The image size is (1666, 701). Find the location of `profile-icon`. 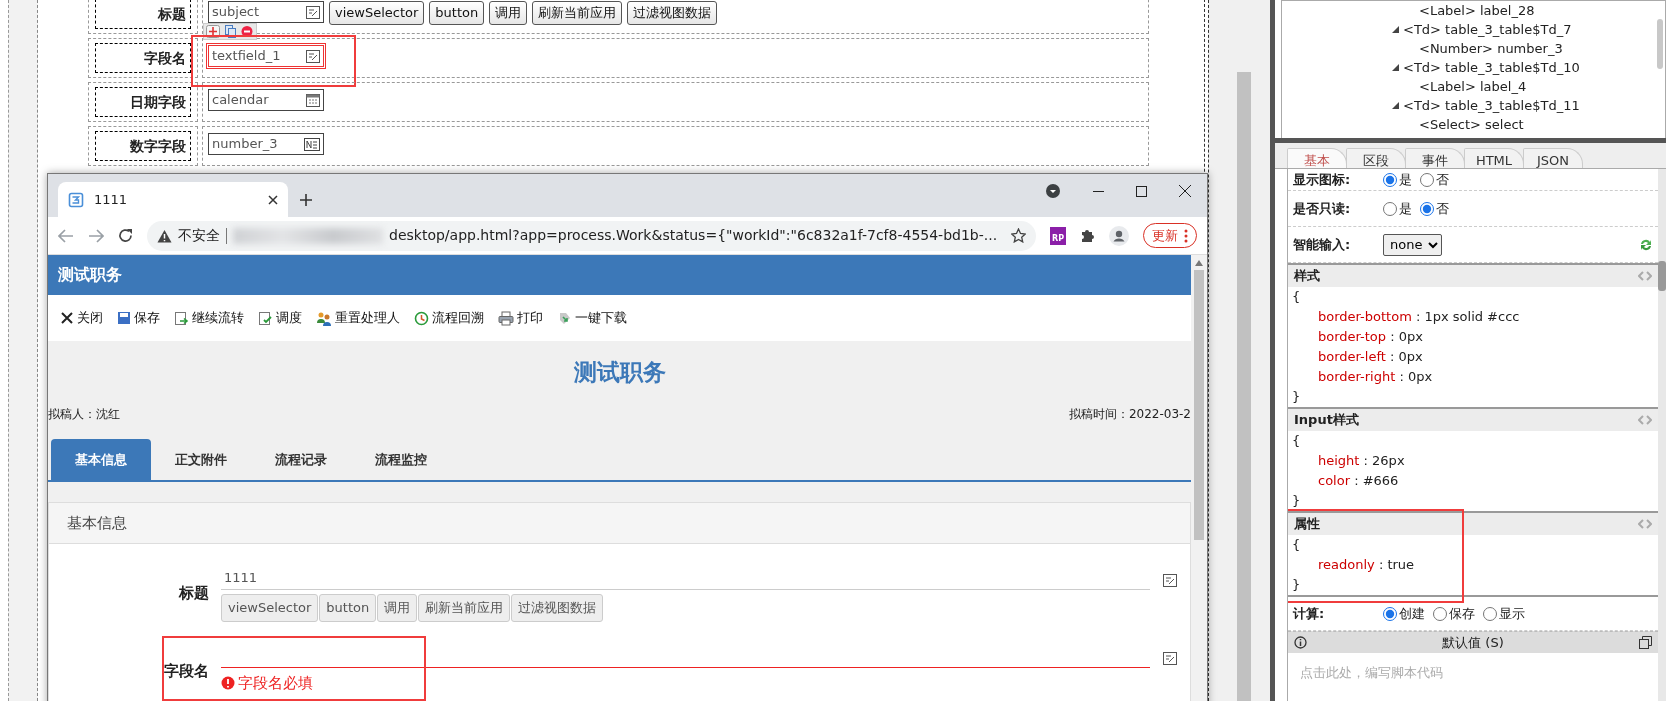

profile-icon is located at coordinates (1119, 235).